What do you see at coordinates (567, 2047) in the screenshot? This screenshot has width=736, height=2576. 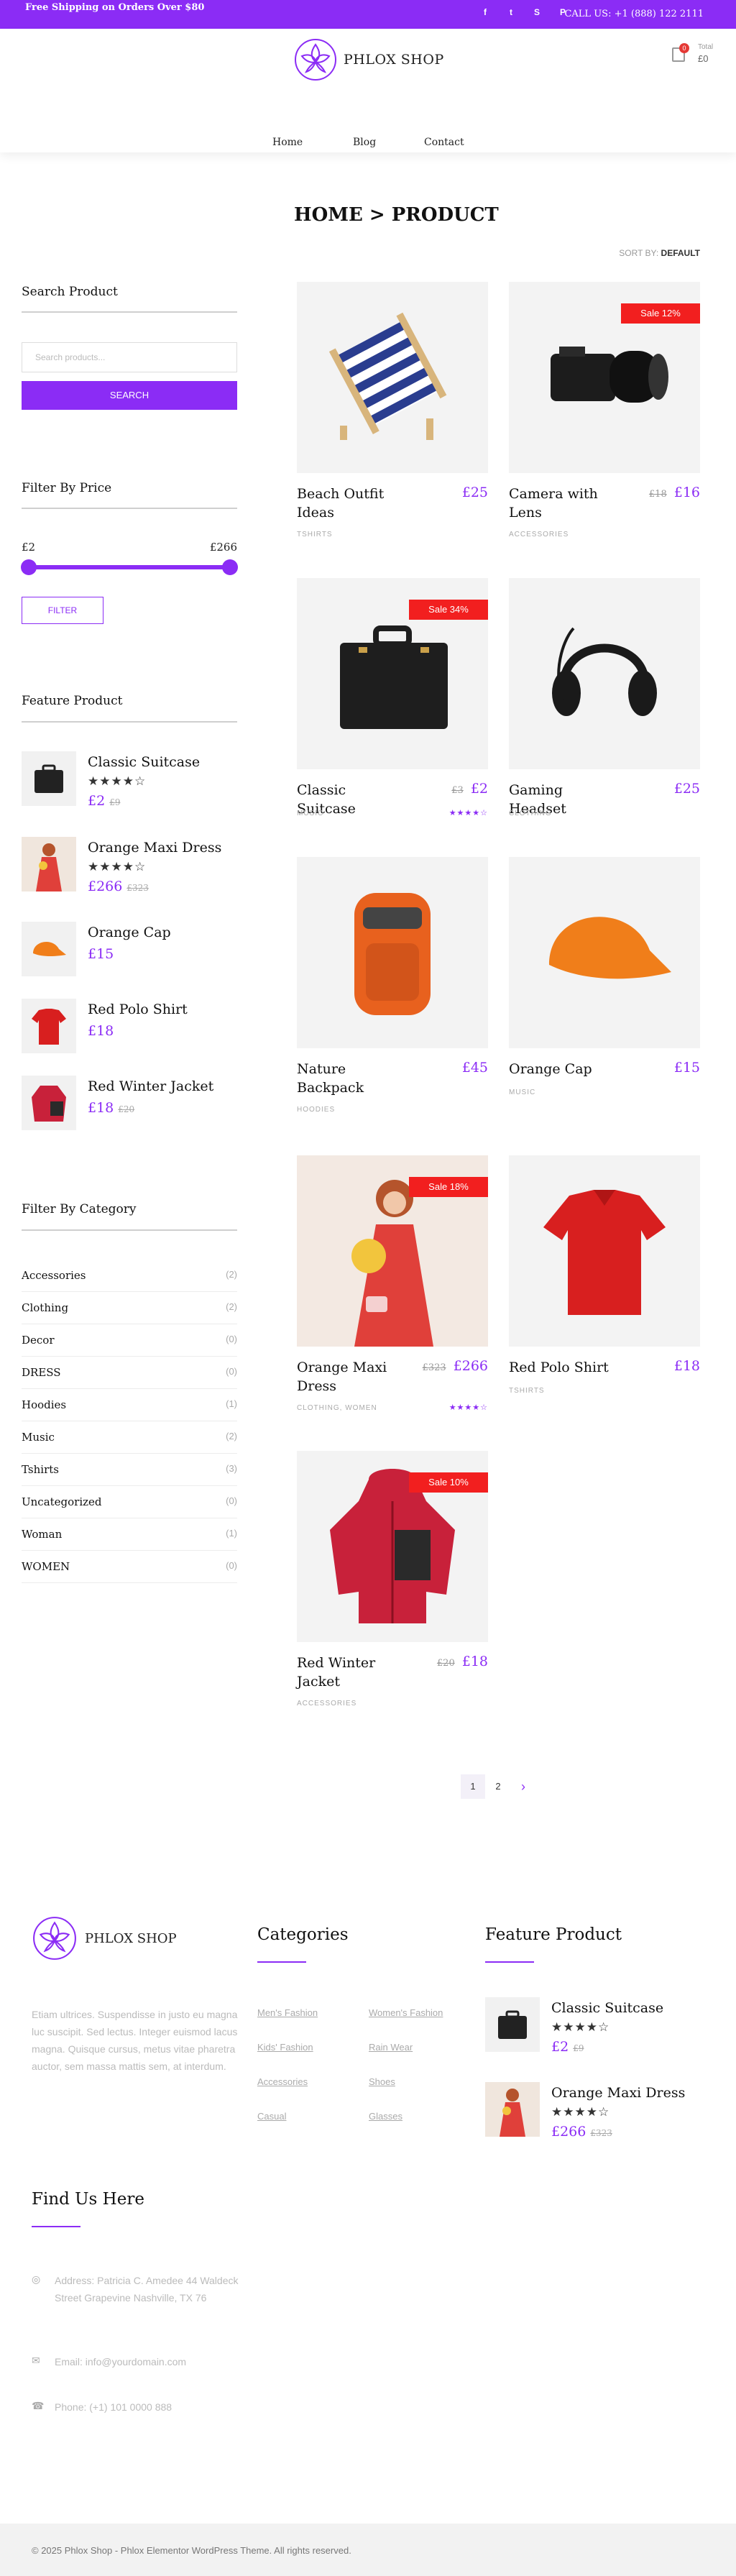 I see `feature-item-price: £2 £9` at bounding box center [567, 2047].